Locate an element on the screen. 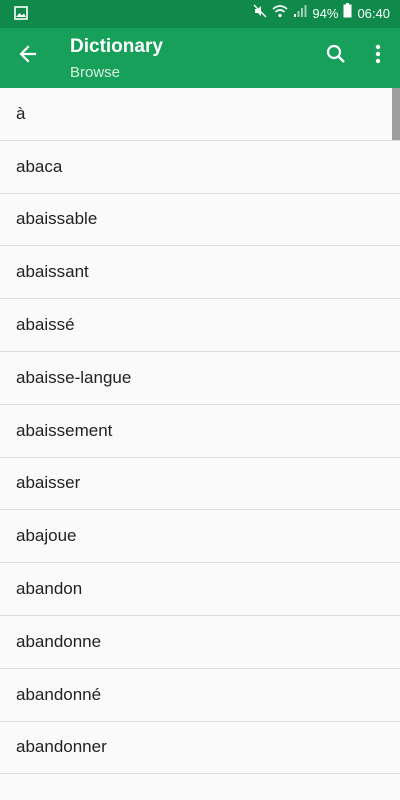 The height and width of the screenshot is (800, 400). search-button is located at coordinates (336, 56).